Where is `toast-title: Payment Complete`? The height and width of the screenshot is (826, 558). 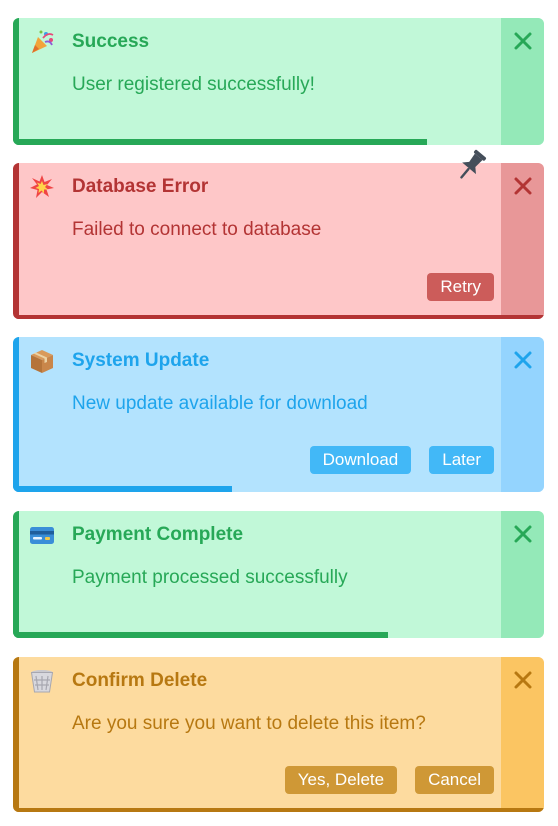
toast-title: Payment Complete is located at coordinates (158, 534).